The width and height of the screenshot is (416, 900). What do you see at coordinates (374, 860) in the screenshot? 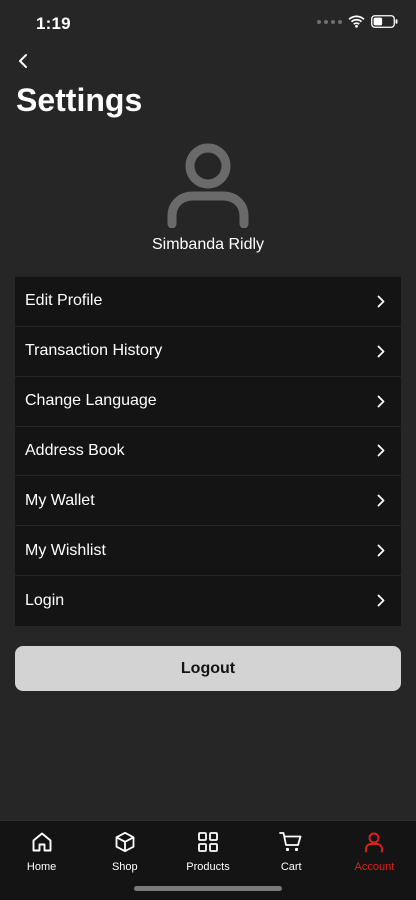
I see `tab-account: Account` at bounding box center [374, 860].